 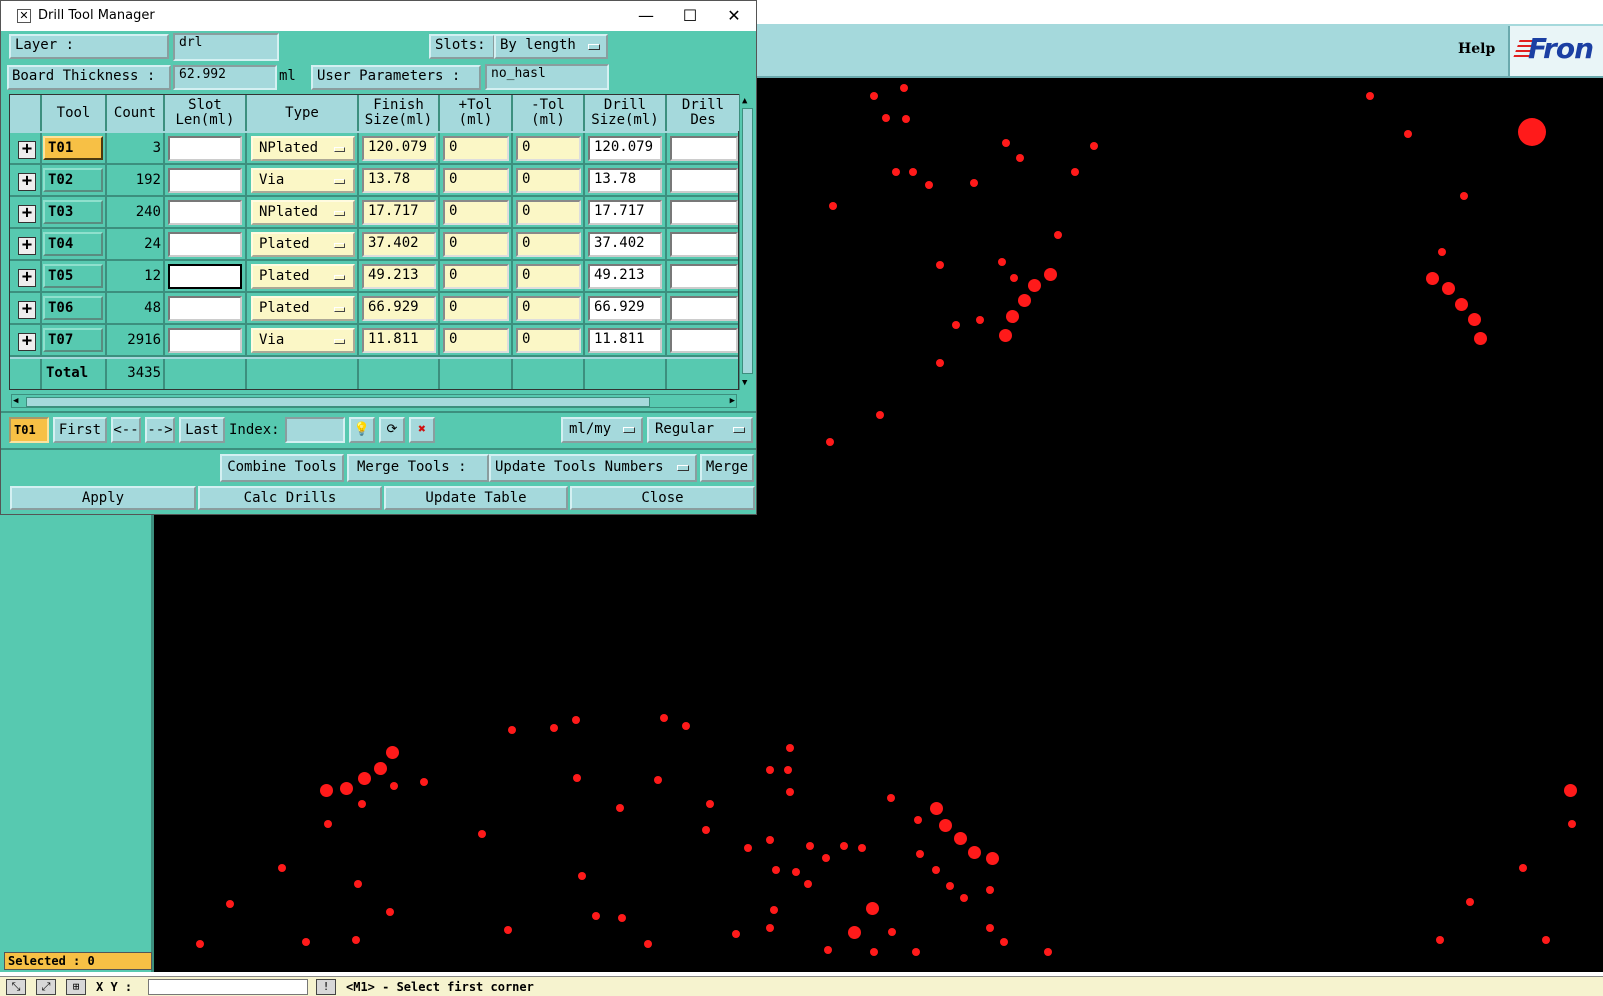 What do you see at coordinates (399, 180) in the screenshot?
I see `finish-size-input: 13.78` at bounding box center [399, 180].